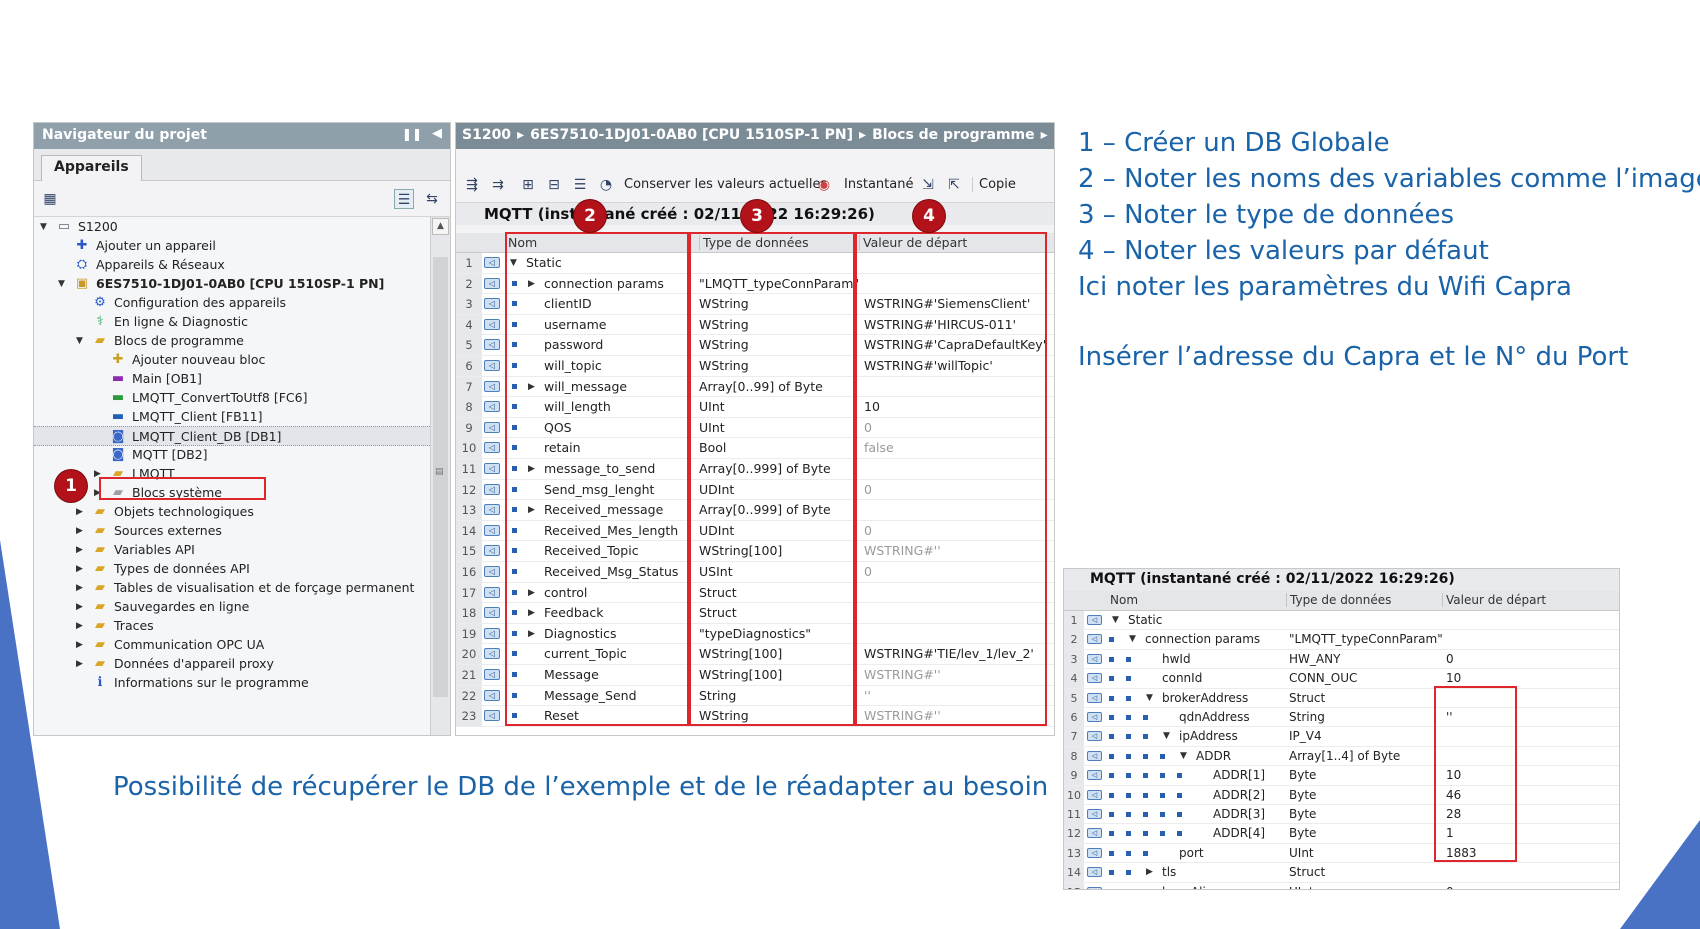 The width and height of the screenshot is (1700, 929). I want to click on snapshot-row: 13 ◁ port UInt 1883, so click(1341, 853).